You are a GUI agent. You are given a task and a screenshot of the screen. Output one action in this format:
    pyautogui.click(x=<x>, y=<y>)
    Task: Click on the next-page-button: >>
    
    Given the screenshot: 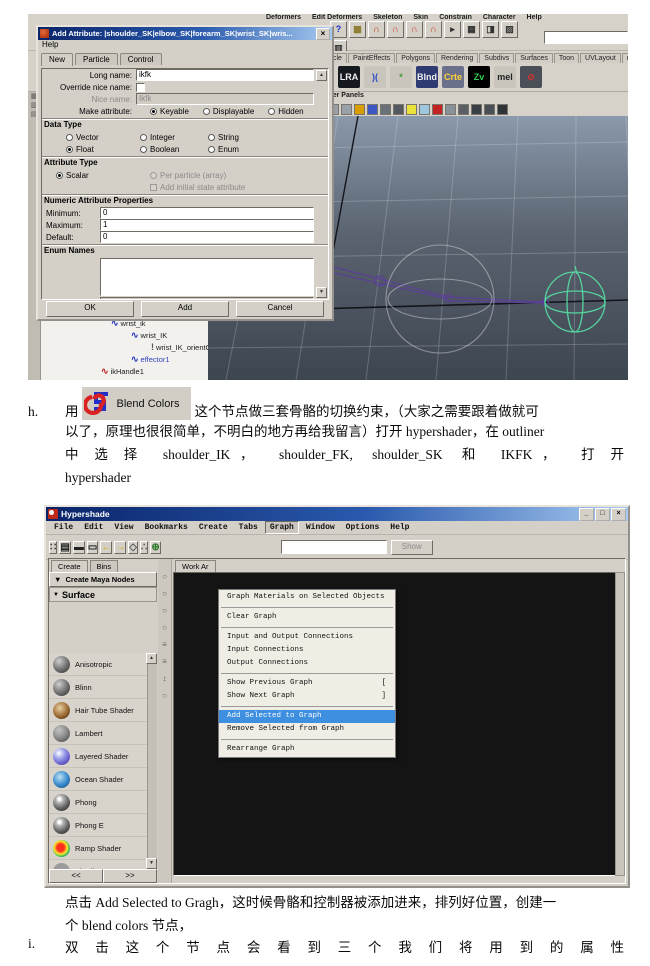 What is the action you would take?
    pyautogui.click(x=130, y=876)
    